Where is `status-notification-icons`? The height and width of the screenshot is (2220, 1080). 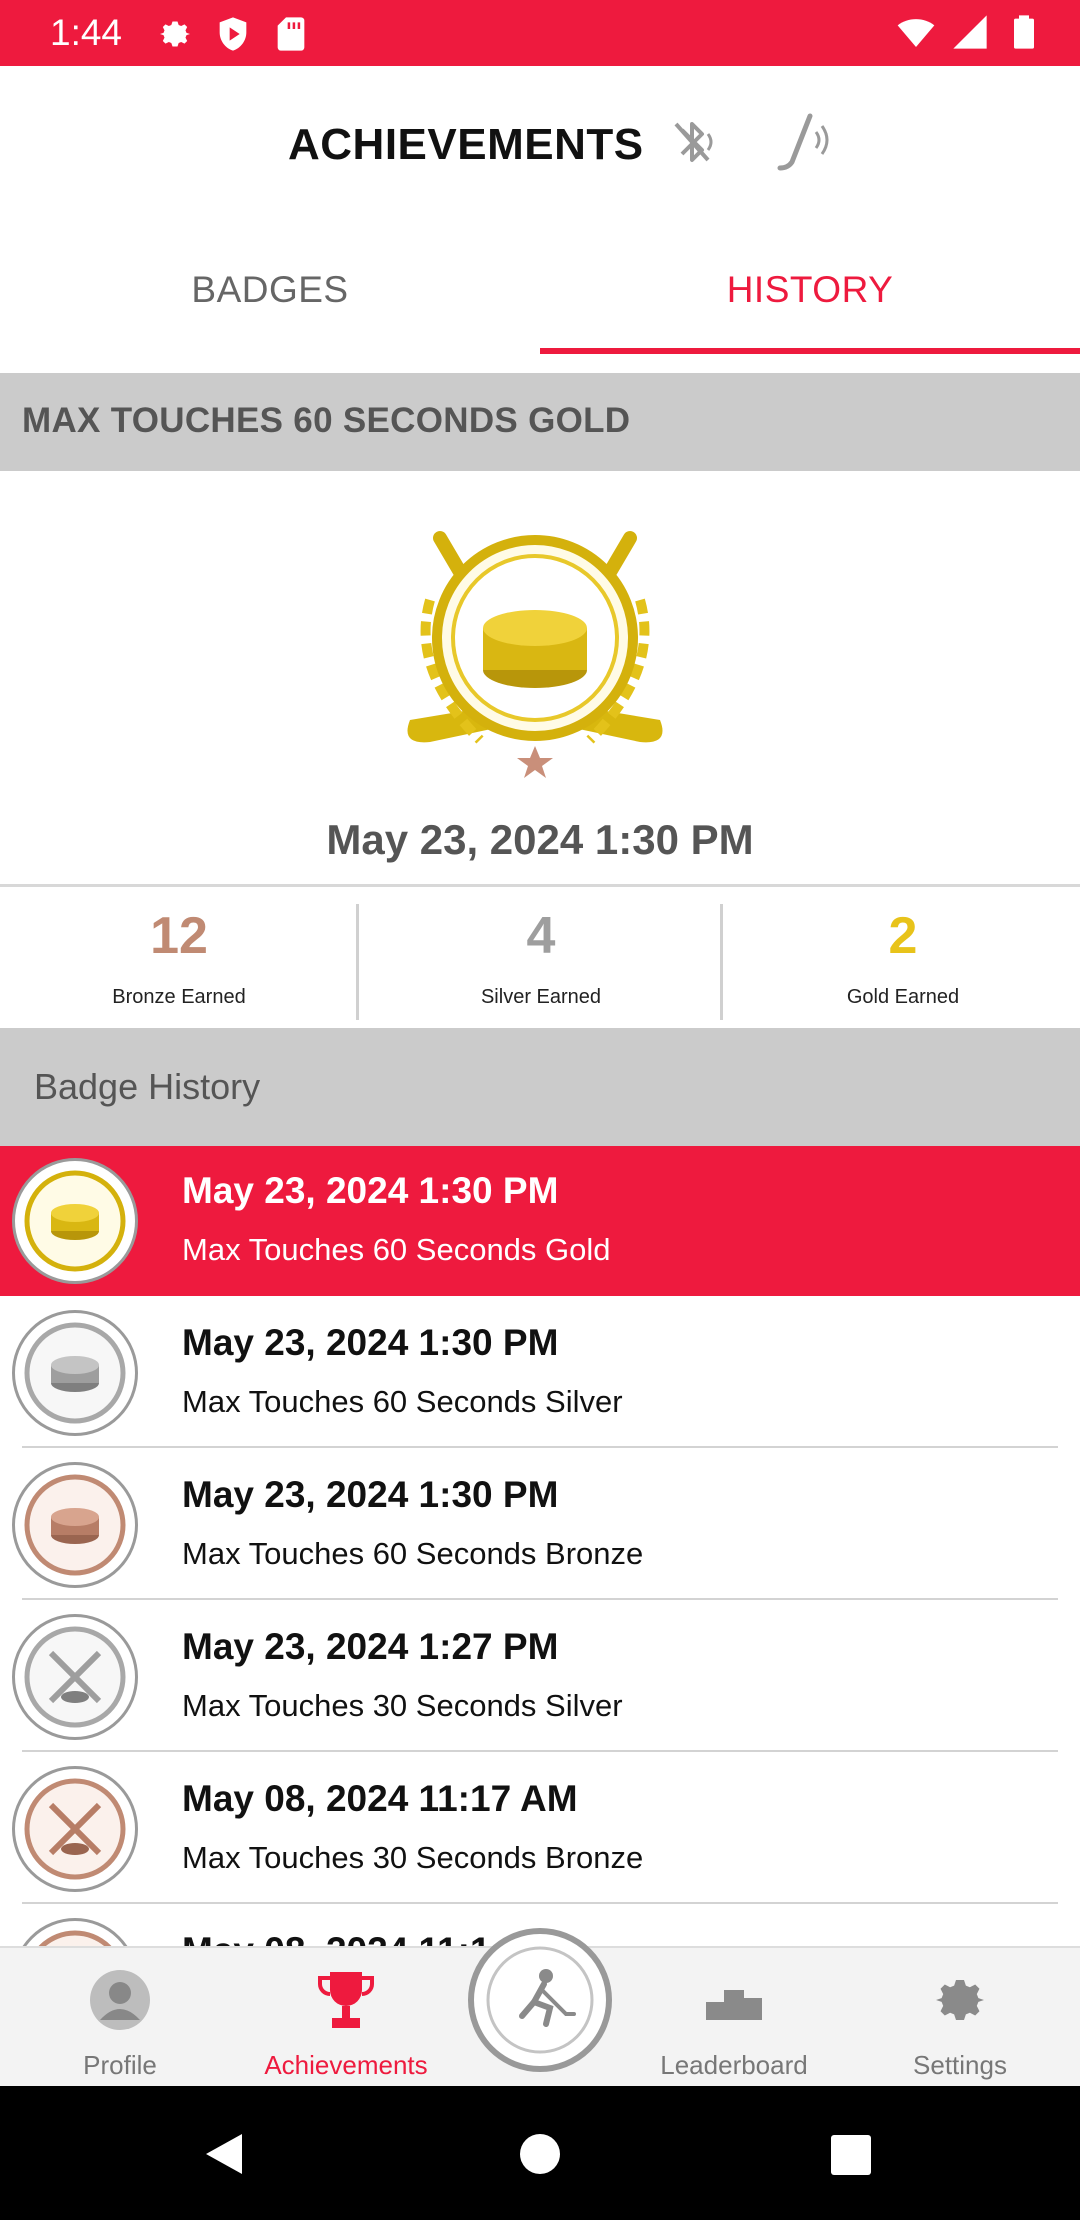 status-notification-icons is located at coordinates (233, 34).